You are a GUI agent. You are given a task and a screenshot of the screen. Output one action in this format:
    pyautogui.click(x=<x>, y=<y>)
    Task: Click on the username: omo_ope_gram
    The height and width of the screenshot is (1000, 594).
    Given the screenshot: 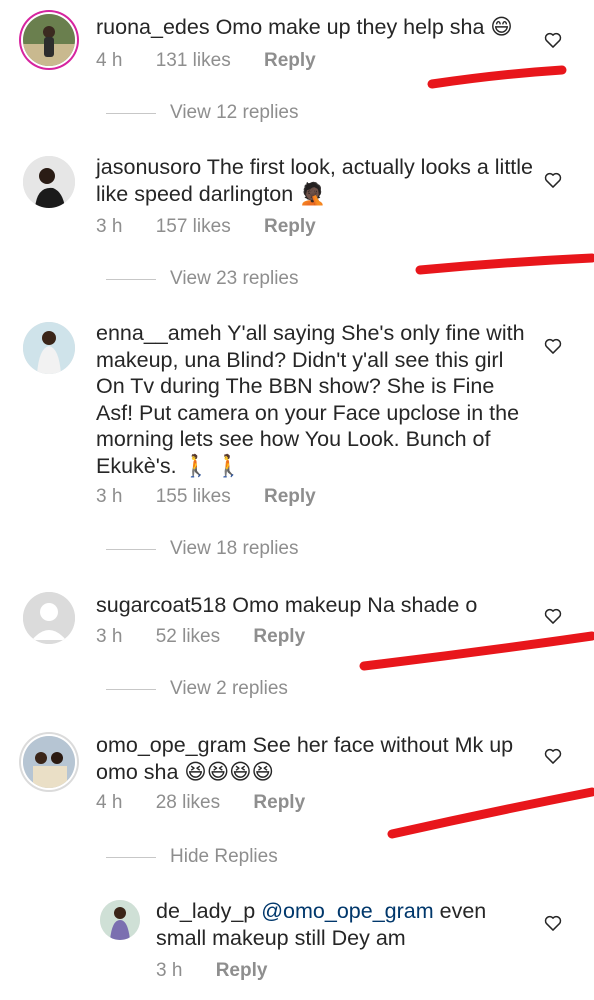 What is the action you would take?
    pyautogui.click(x=171, y=745)
    